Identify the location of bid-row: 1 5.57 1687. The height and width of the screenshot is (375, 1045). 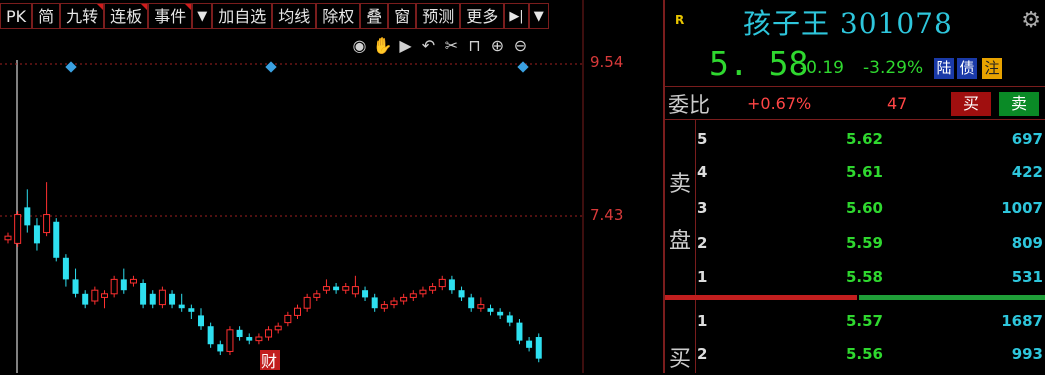
(870, 324).